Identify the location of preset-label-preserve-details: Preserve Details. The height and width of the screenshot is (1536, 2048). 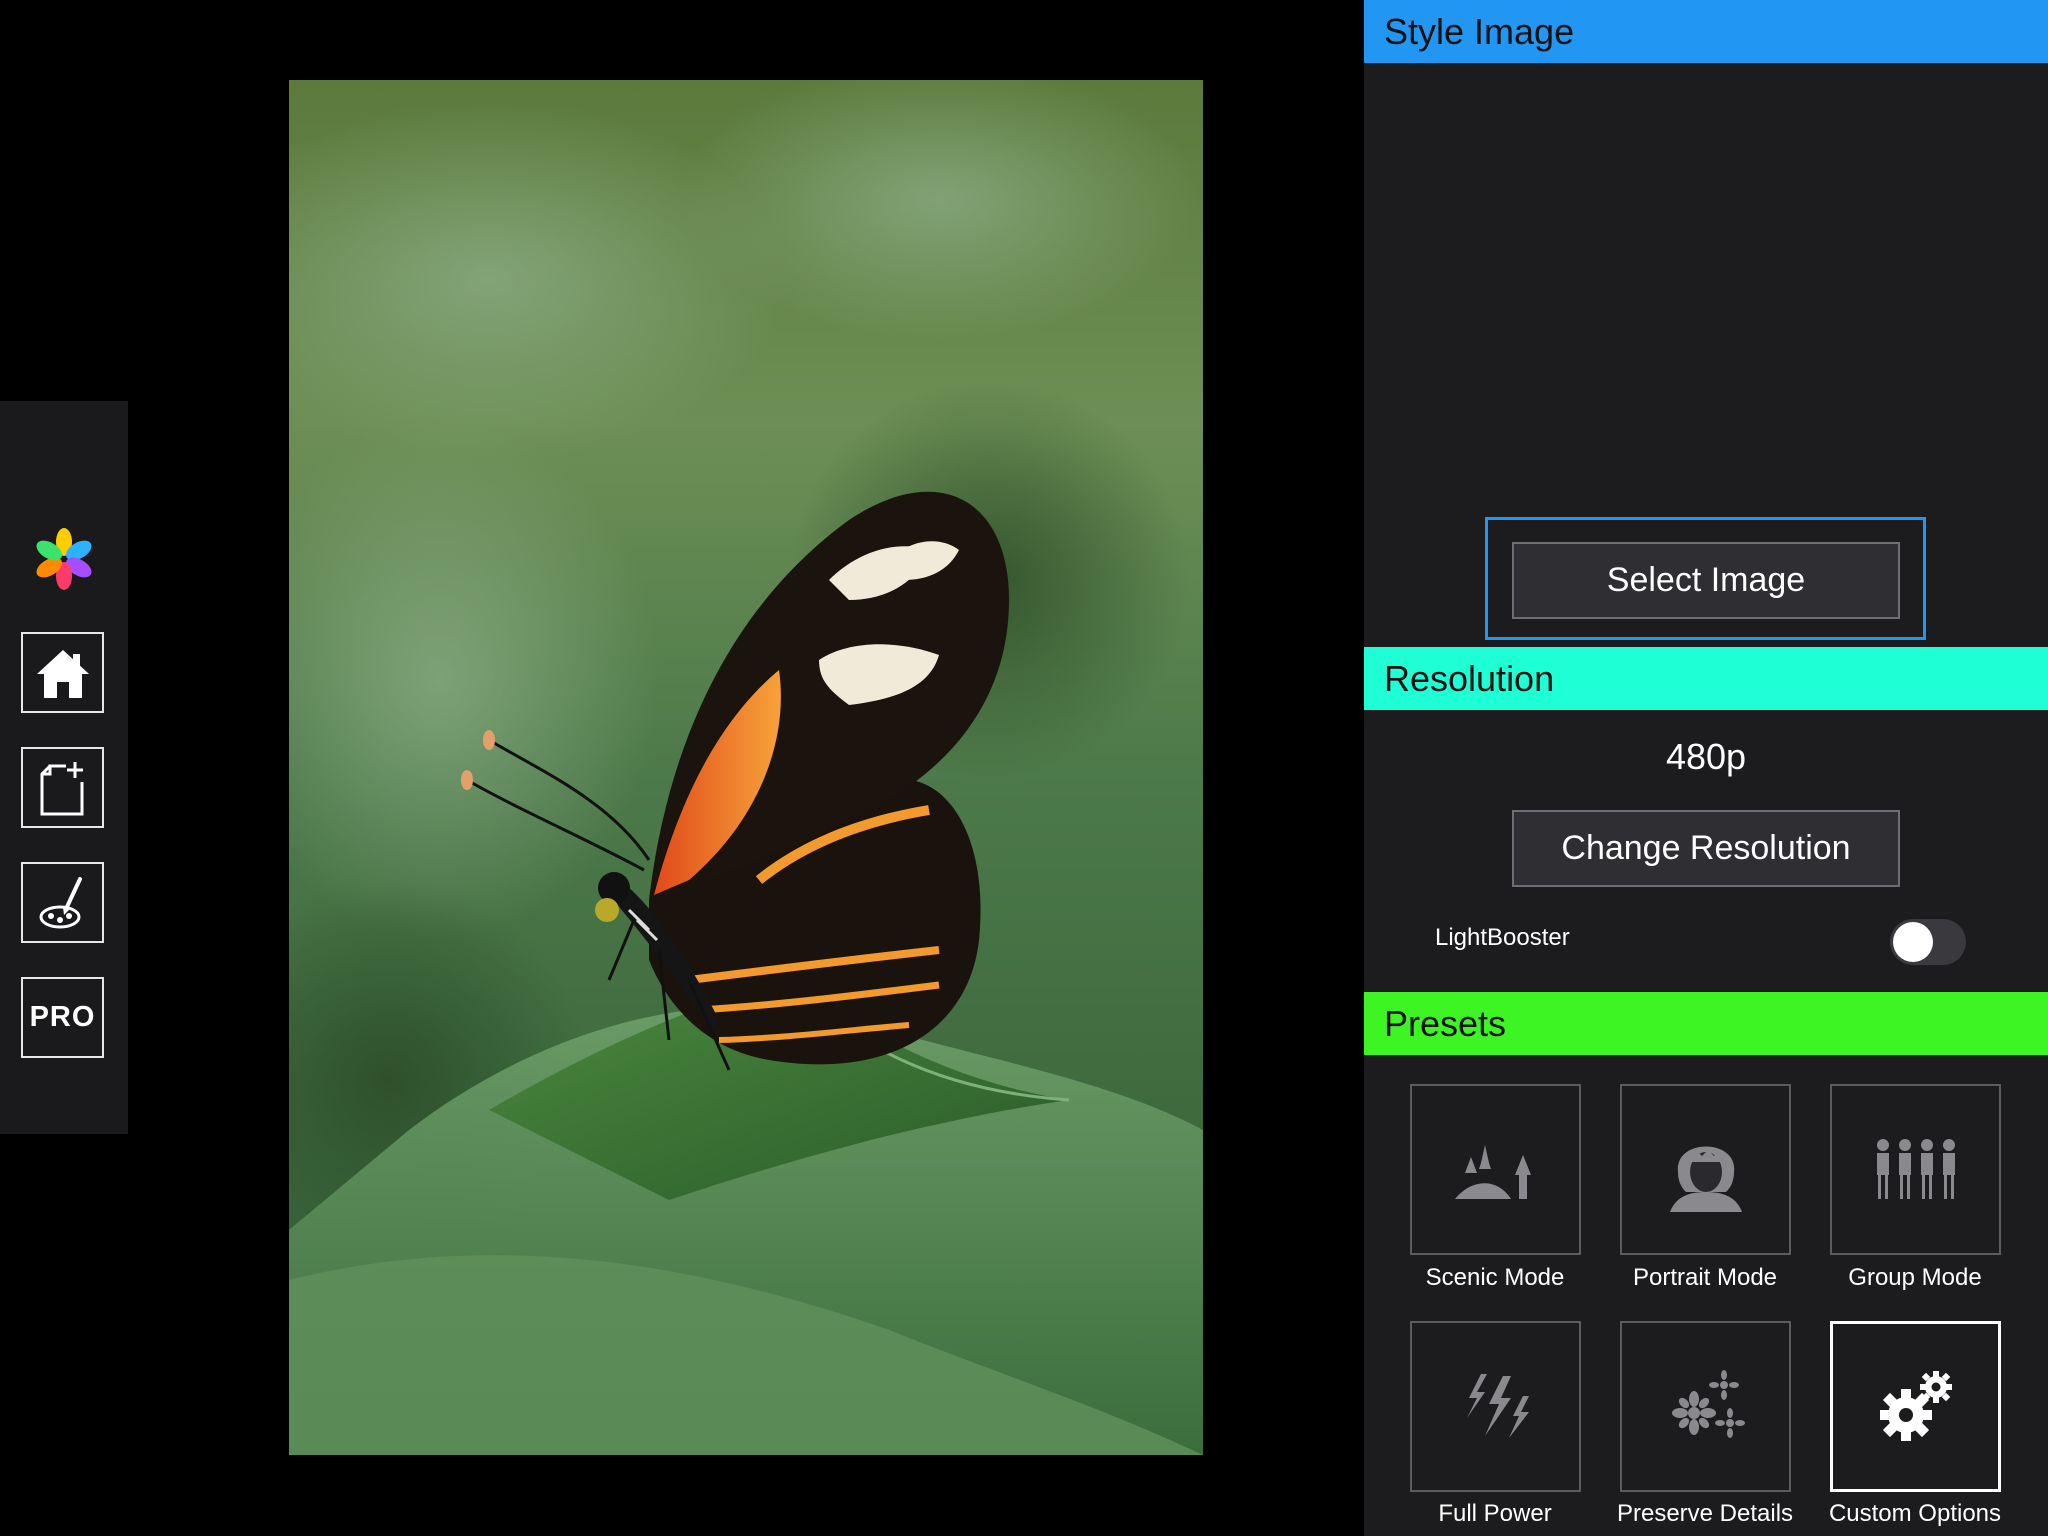
(1705, 1513).